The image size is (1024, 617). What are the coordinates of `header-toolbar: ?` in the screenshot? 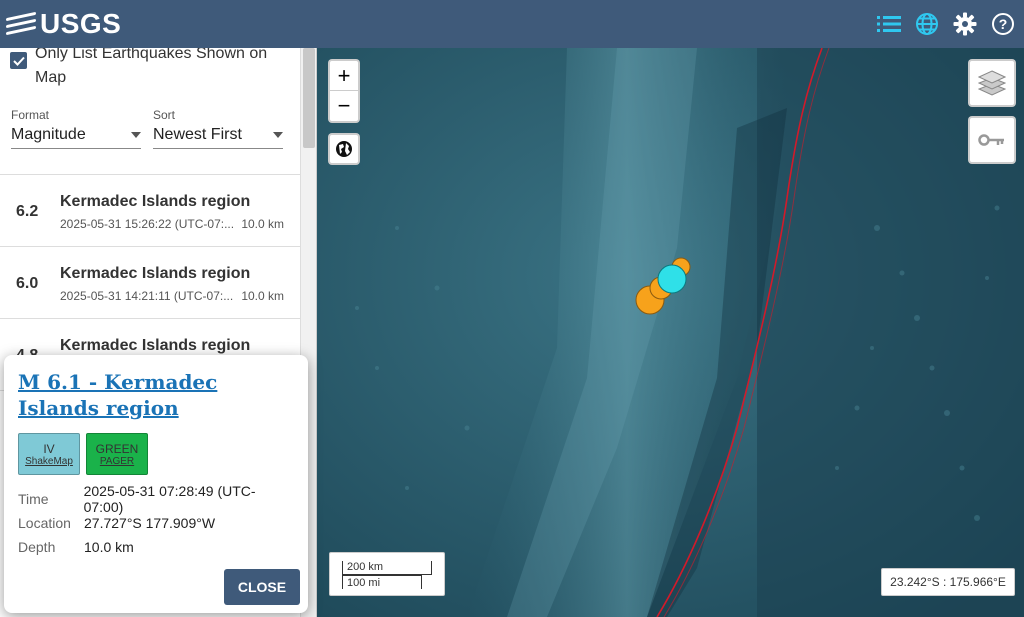 It's located at (946, 24).